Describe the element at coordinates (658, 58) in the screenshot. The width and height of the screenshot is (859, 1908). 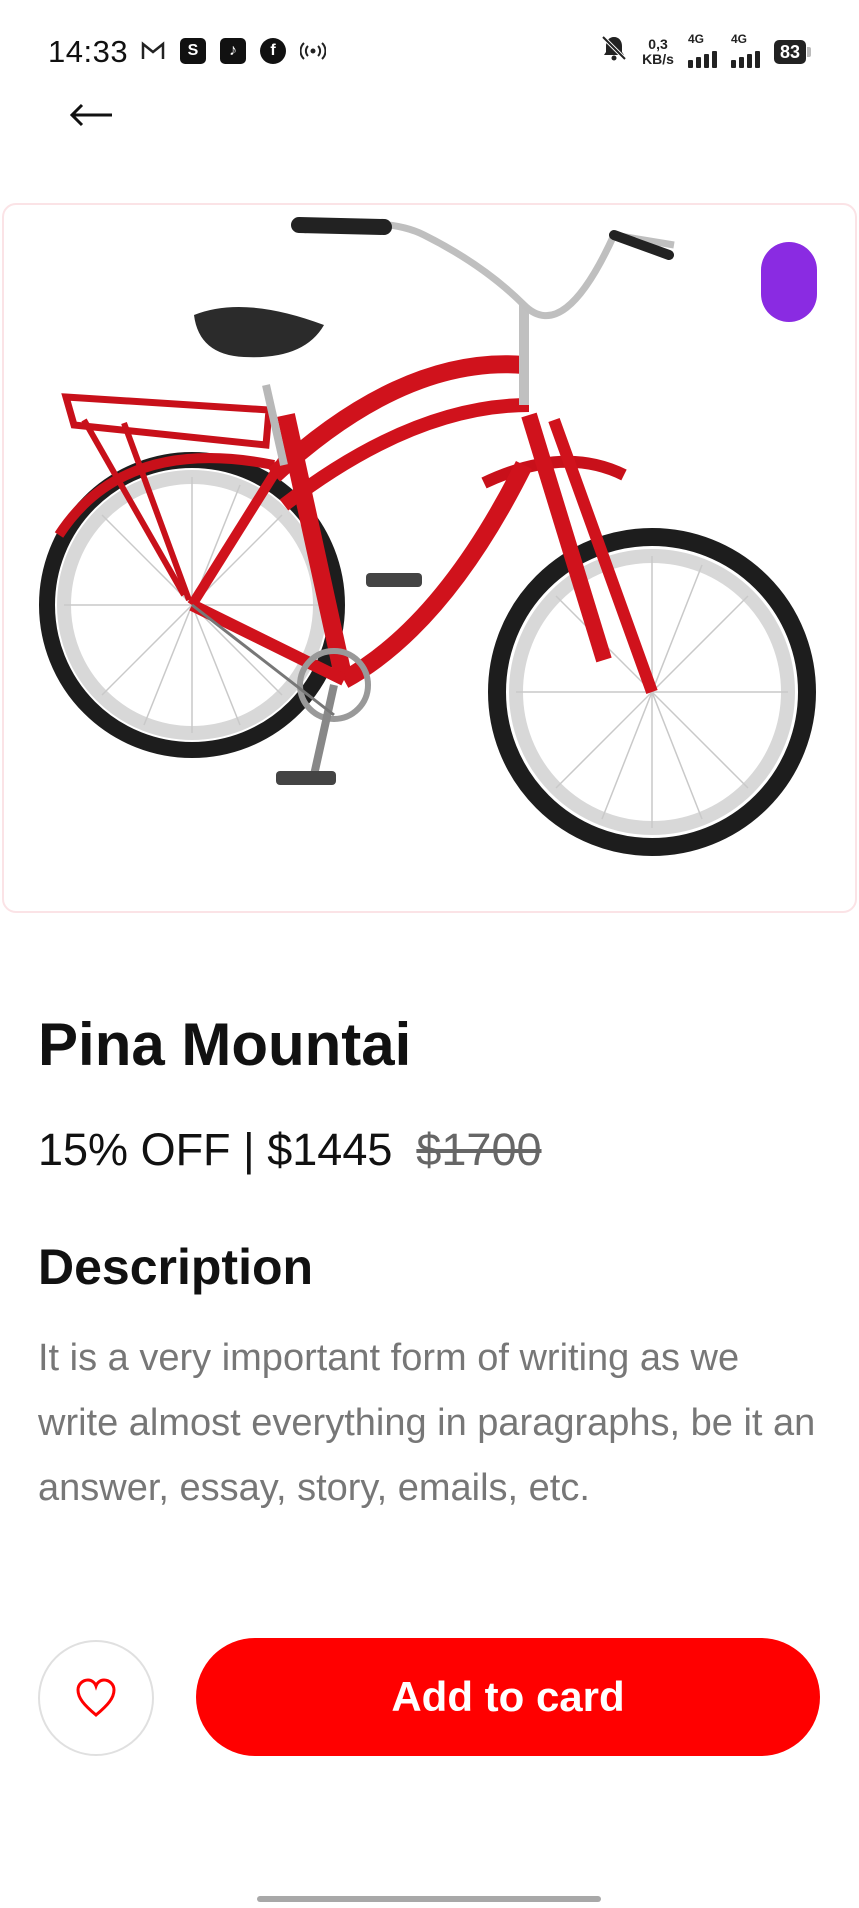
I see `network-speed-unit: KB/s` at that location.